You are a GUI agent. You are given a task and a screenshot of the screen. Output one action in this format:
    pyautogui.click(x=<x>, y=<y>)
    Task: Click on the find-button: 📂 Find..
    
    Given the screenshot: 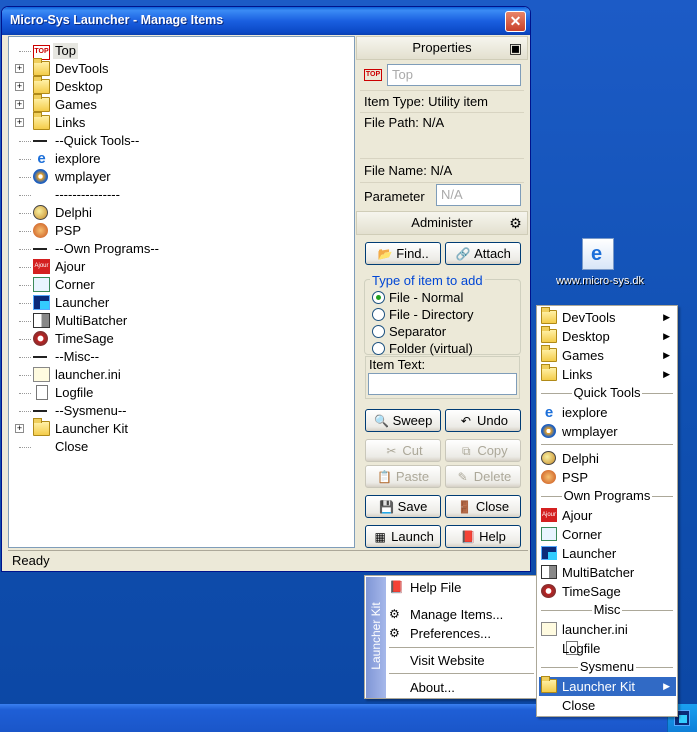 What is the action you would take?
    pyautogui.click(x=403, y=253)
    